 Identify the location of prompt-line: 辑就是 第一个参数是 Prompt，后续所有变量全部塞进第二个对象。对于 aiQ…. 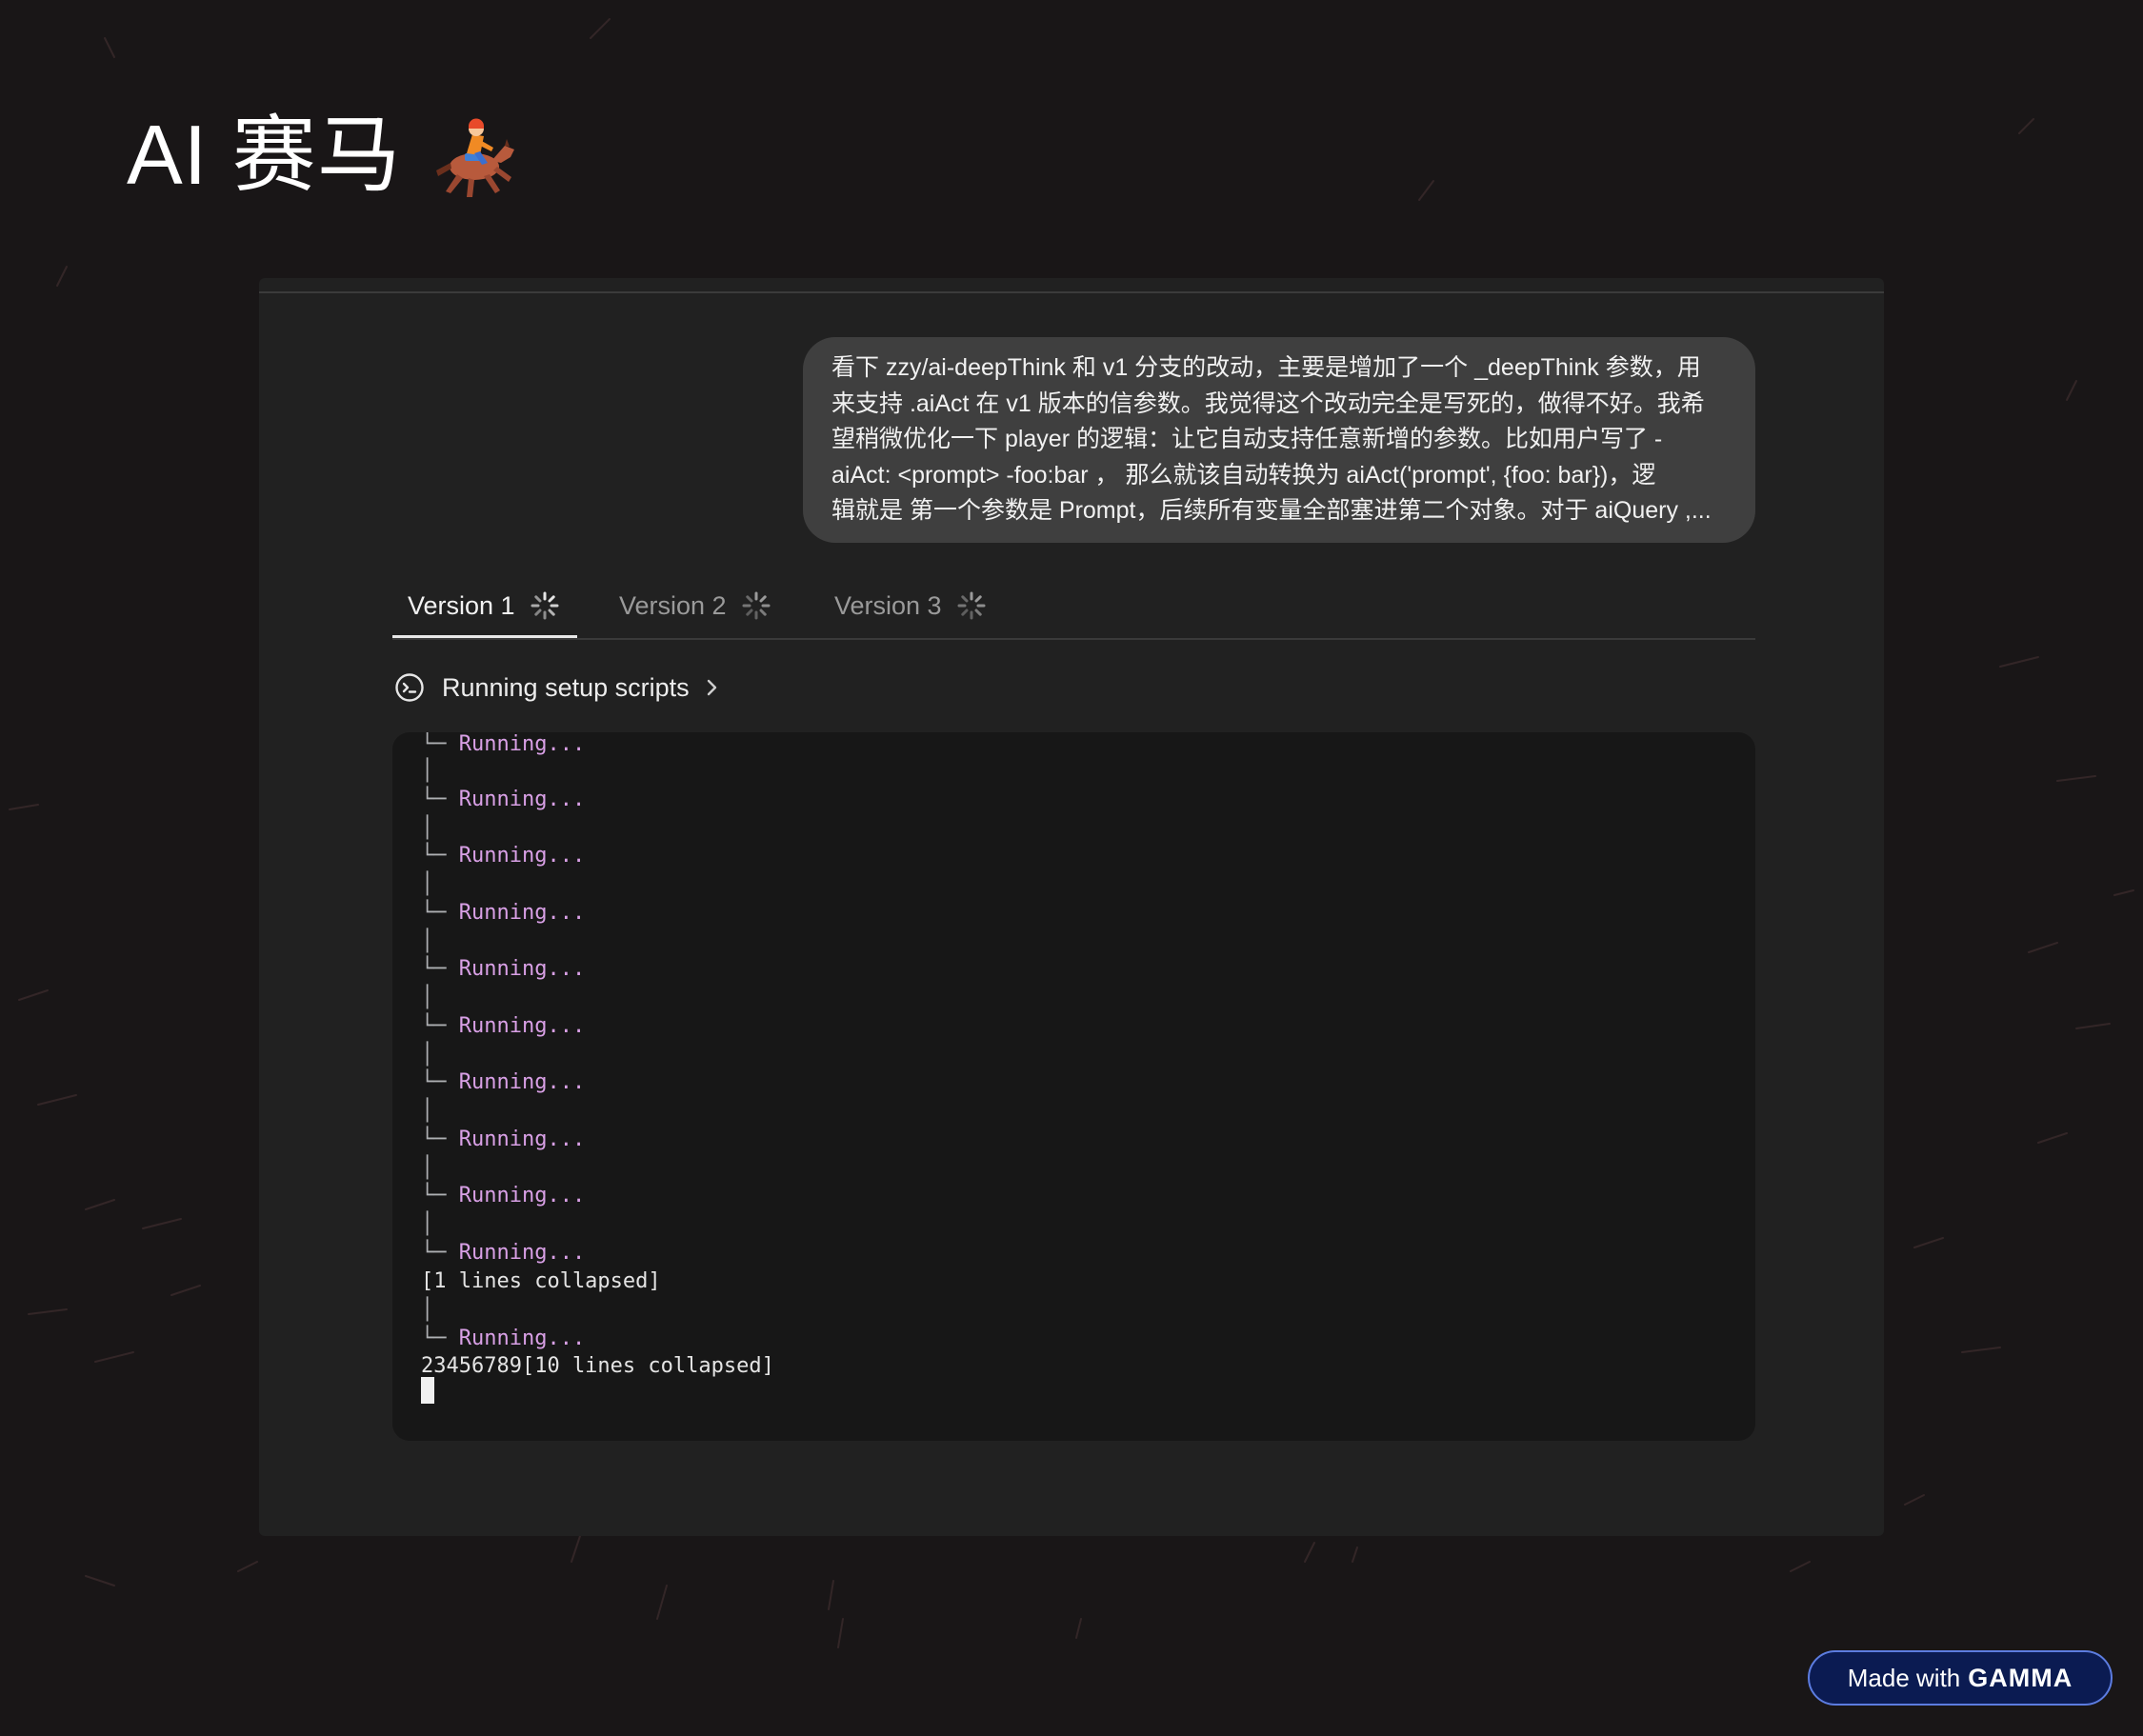
(1271, 510).